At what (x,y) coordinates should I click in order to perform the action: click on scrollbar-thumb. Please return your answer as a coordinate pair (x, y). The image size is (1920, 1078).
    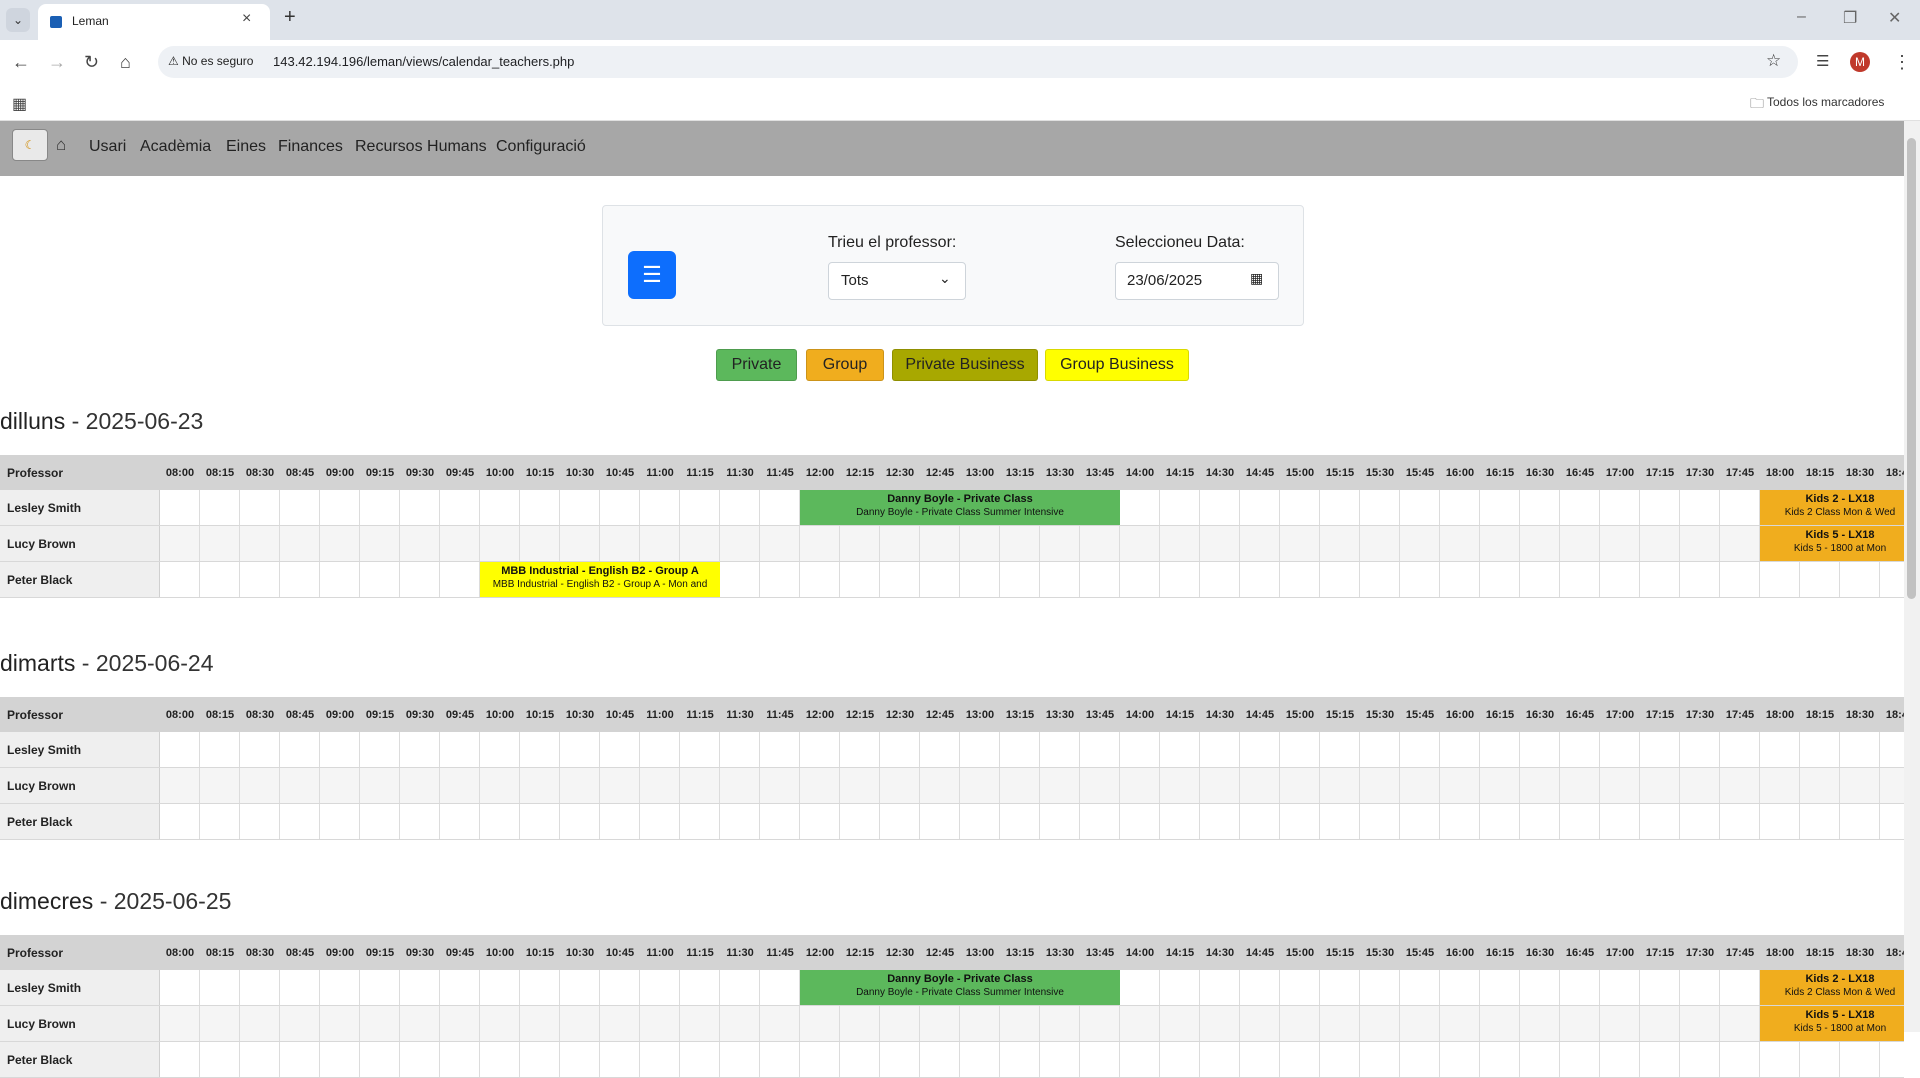
    Looking at the image, I should click on (1911, 368).